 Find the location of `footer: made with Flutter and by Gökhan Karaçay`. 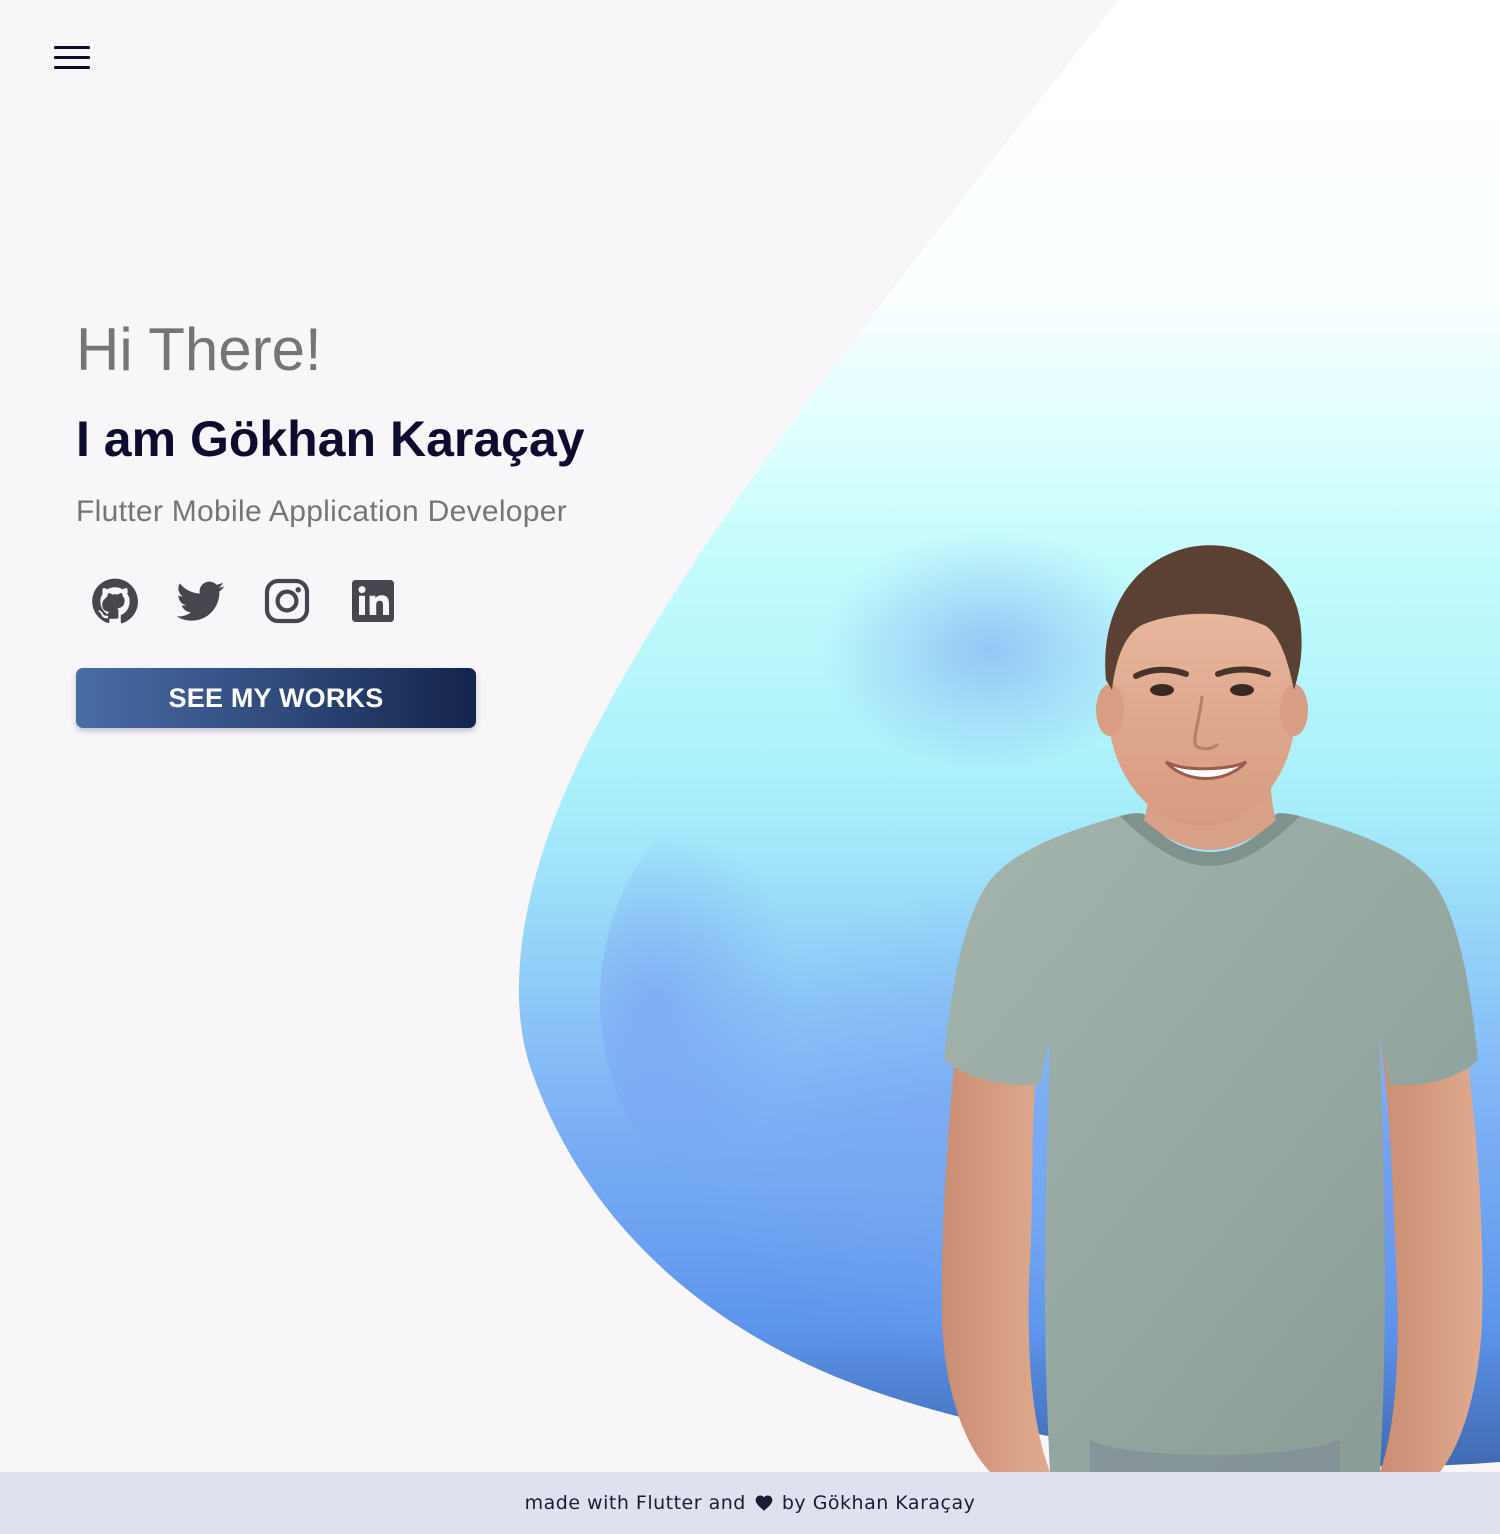

footer: made with Flutter and by Gökhan Karaçay is located at coordinates (750, 1503).